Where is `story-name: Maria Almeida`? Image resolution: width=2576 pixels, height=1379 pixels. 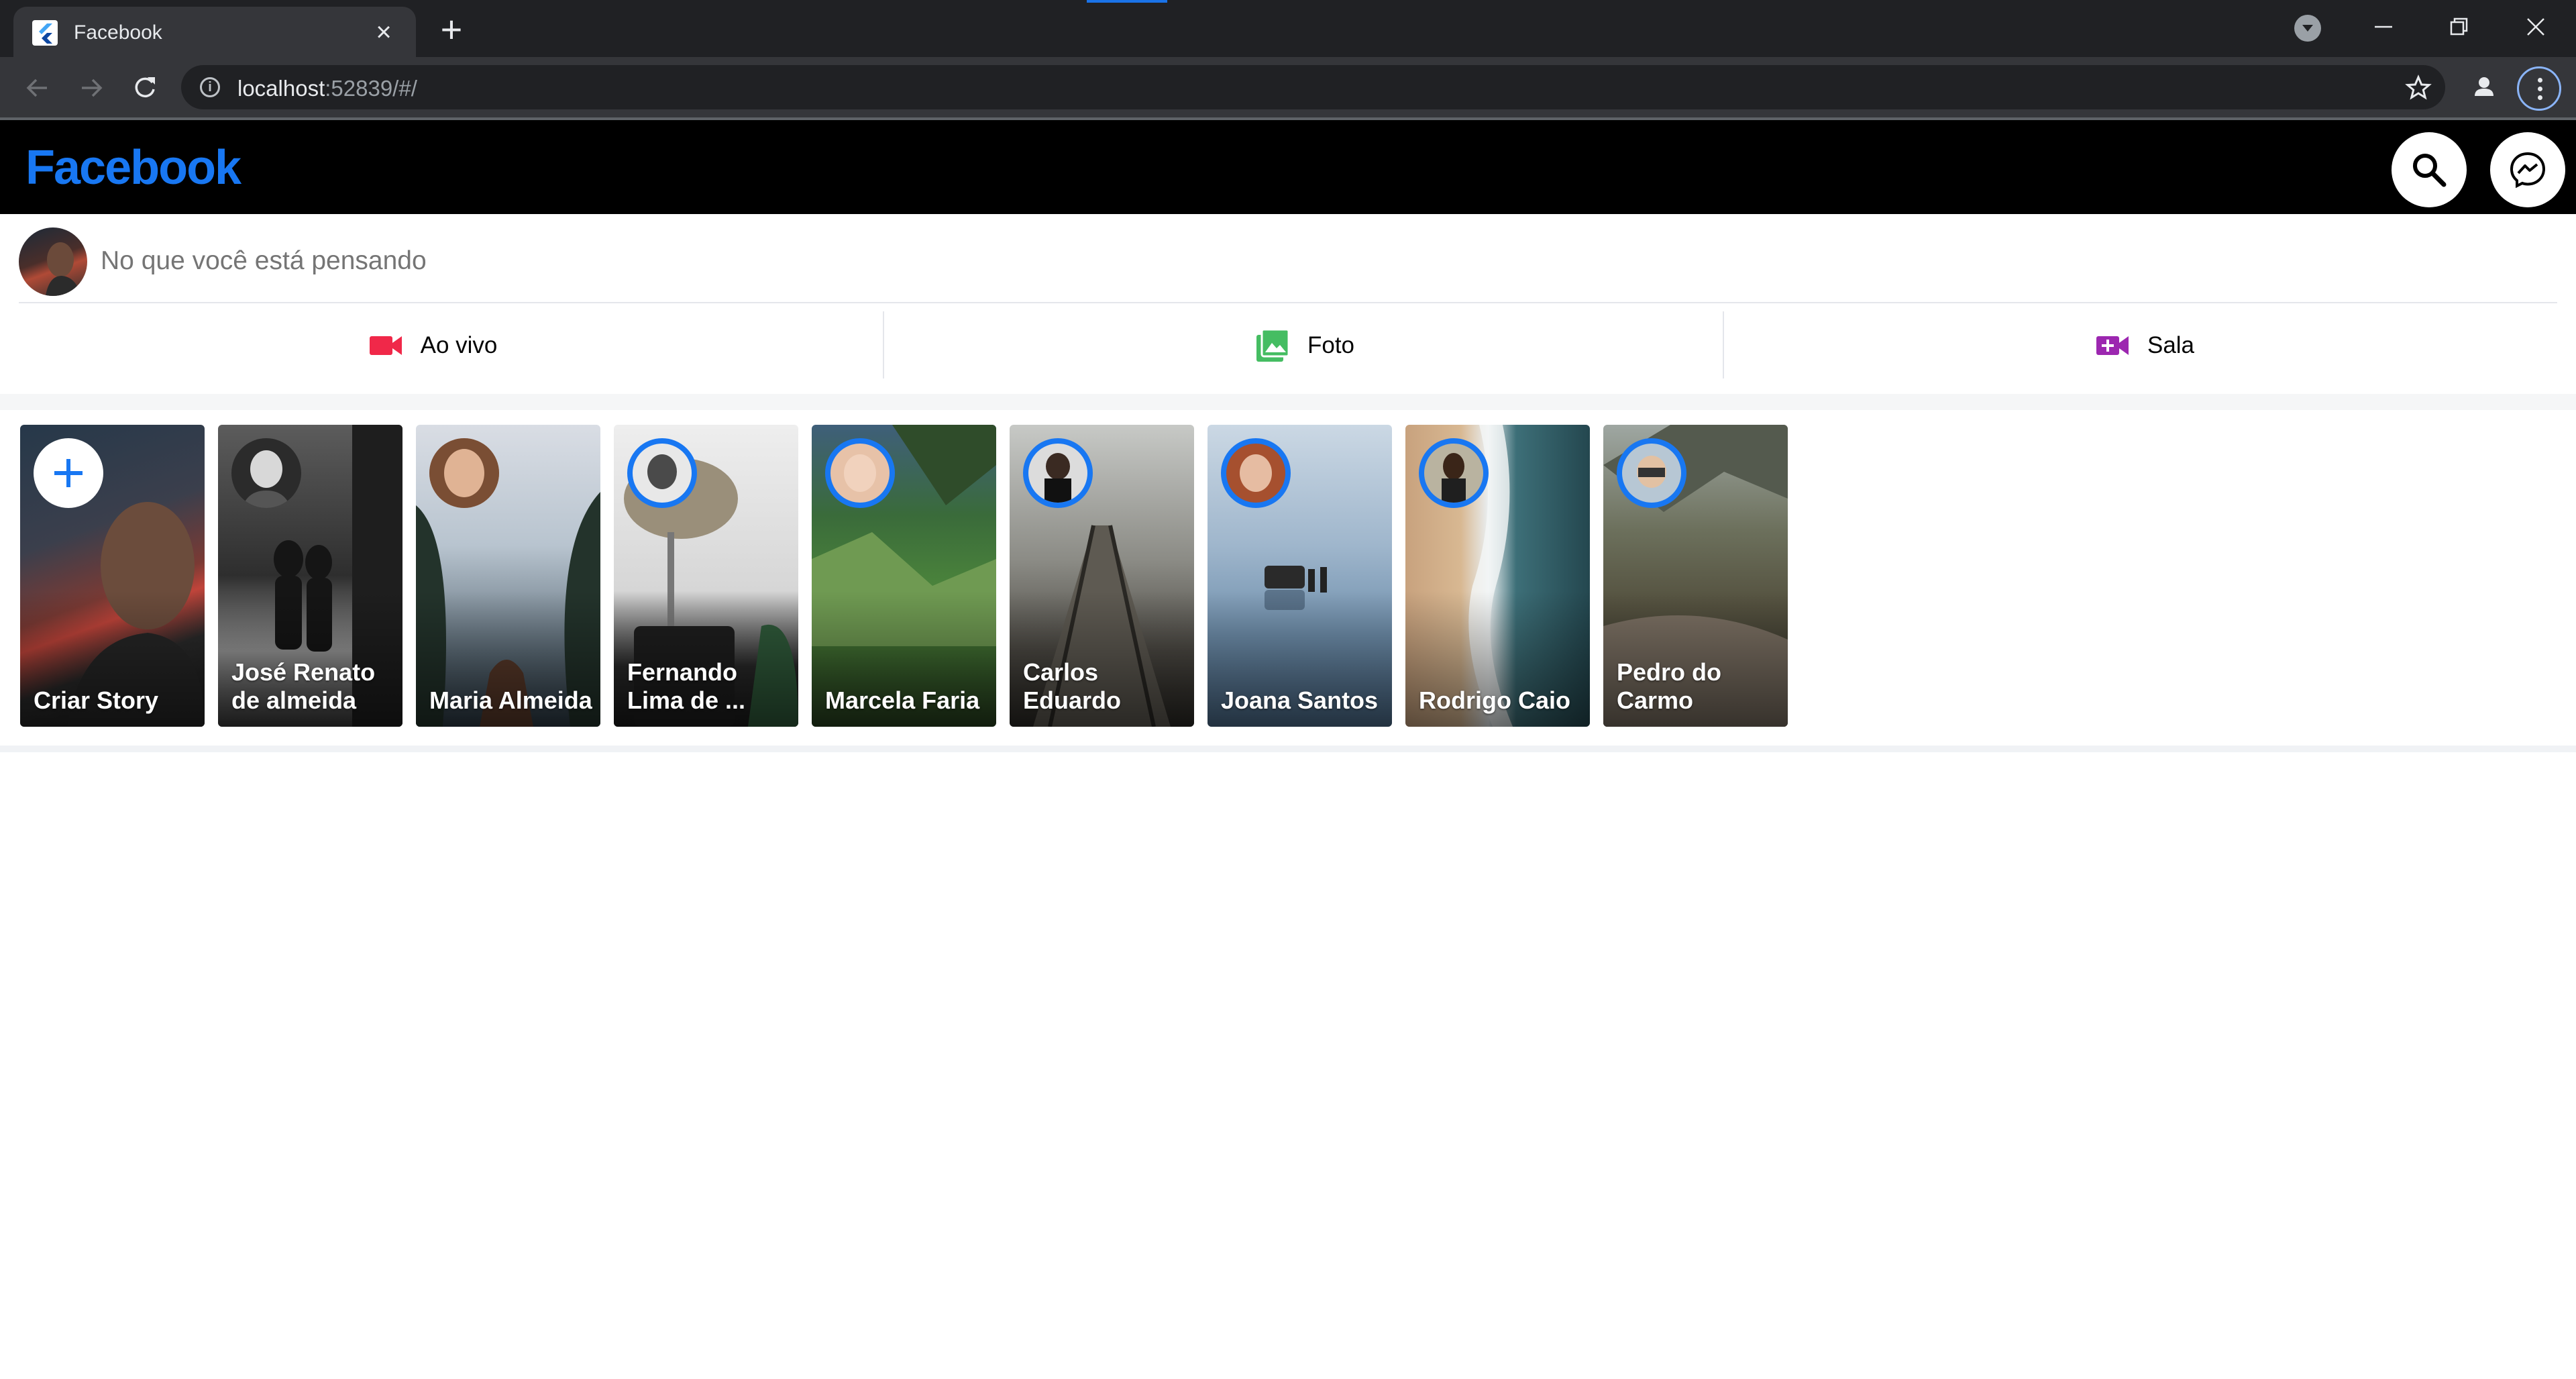 story-name: Maria Almeida is located at coordinates (510, 700).